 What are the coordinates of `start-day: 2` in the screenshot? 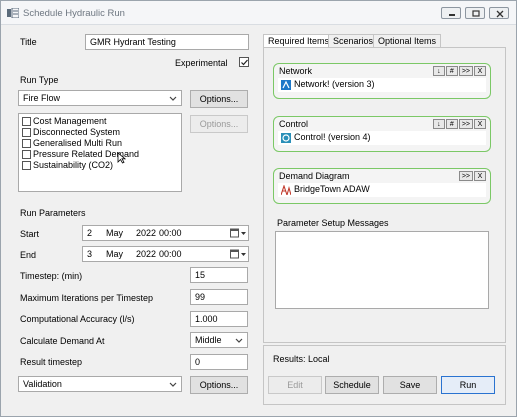 It's located at (90, 233).